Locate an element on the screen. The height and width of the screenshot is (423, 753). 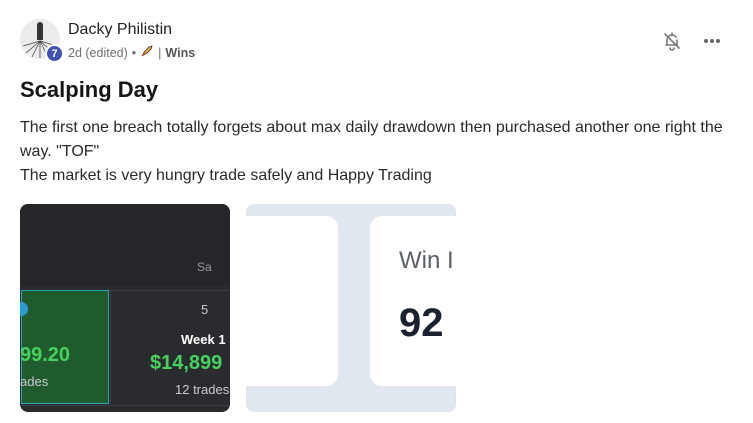
post-meta: 2d (edited) • | Wins is located at coordinates (131, 52).